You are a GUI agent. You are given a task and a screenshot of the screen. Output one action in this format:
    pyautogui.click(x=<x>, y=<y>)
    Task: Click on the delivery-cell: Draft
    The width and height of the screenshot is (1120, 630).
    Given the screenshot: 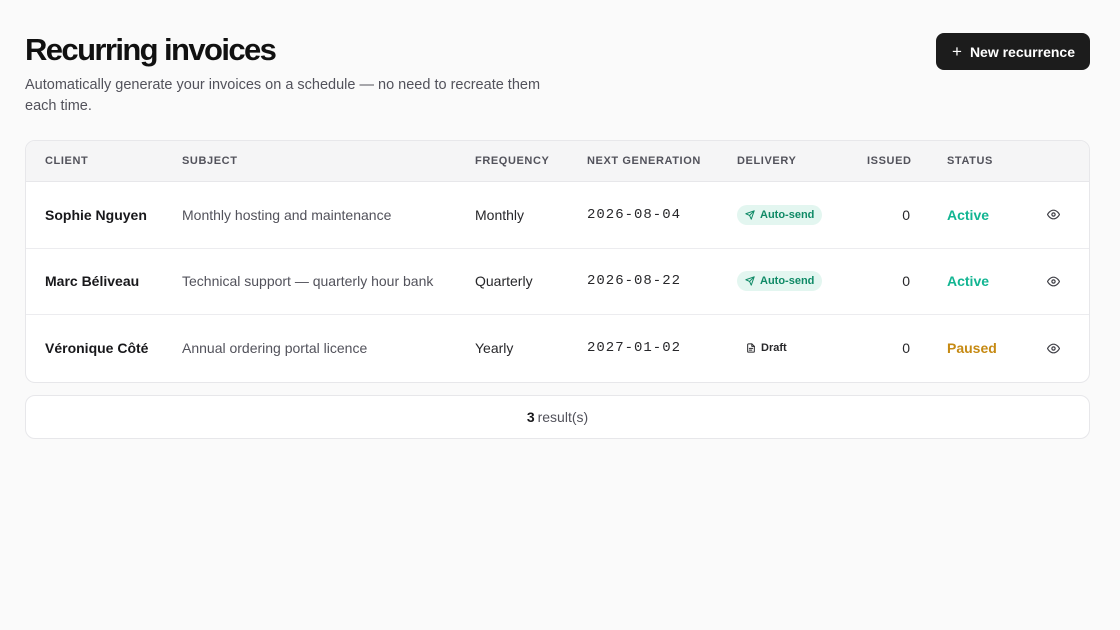 What is the action you would take?
    pyautogui.click(x=766, y=348)
    